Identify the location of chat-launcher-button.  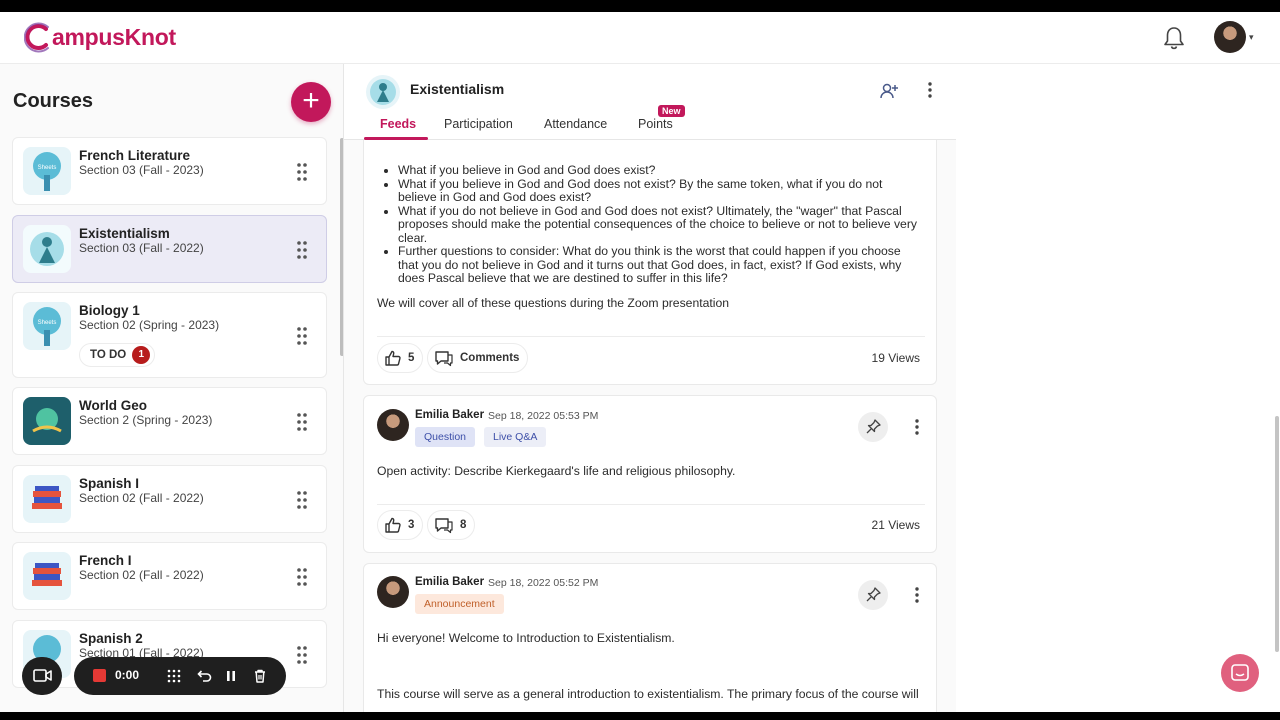
(1240, 673).